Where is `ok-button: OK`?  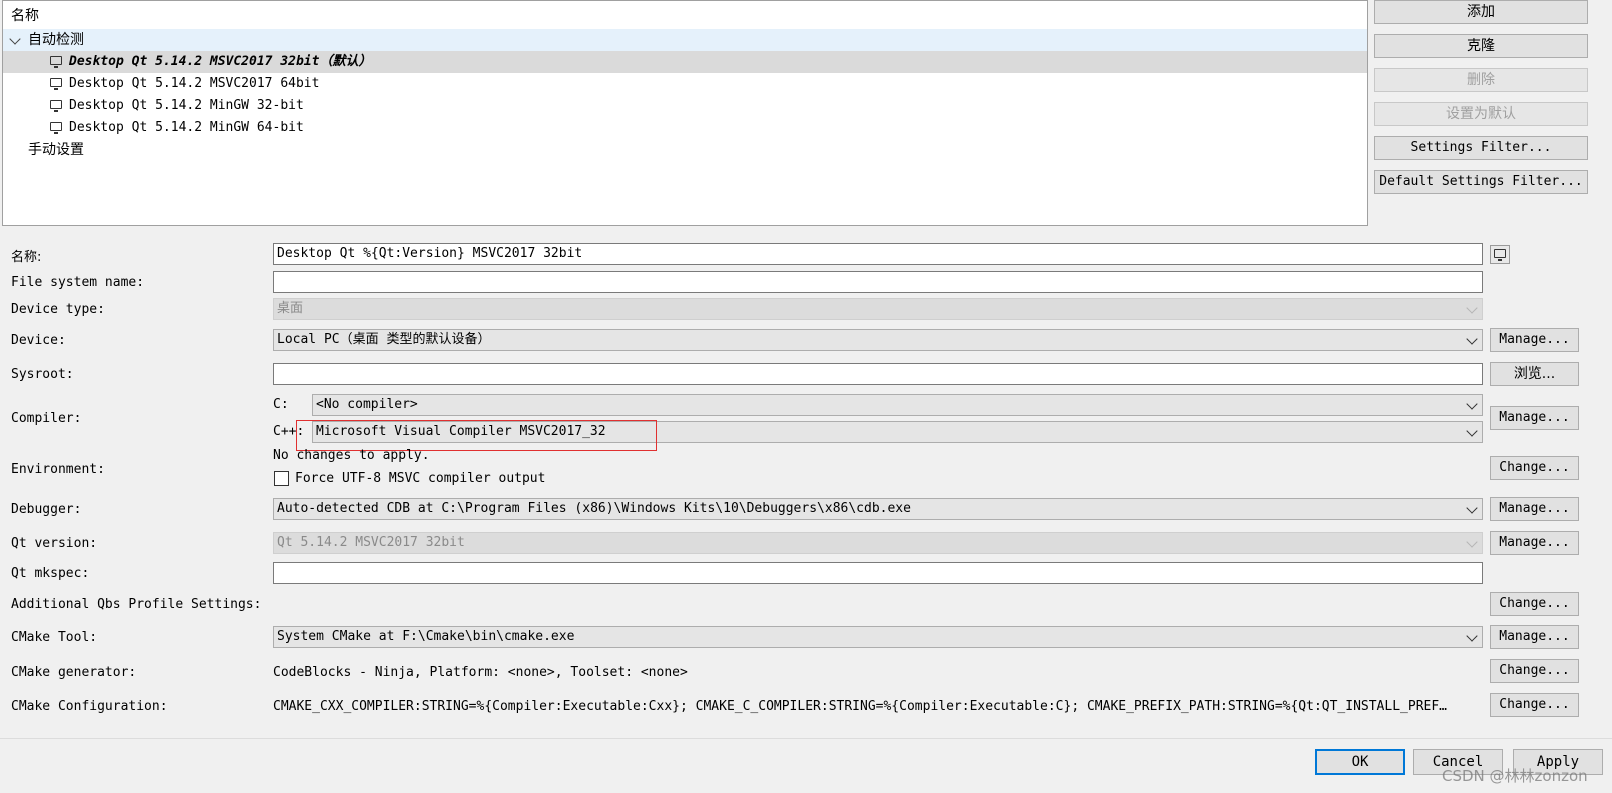
ok-button: OK is located at coordinates (1360, 762).